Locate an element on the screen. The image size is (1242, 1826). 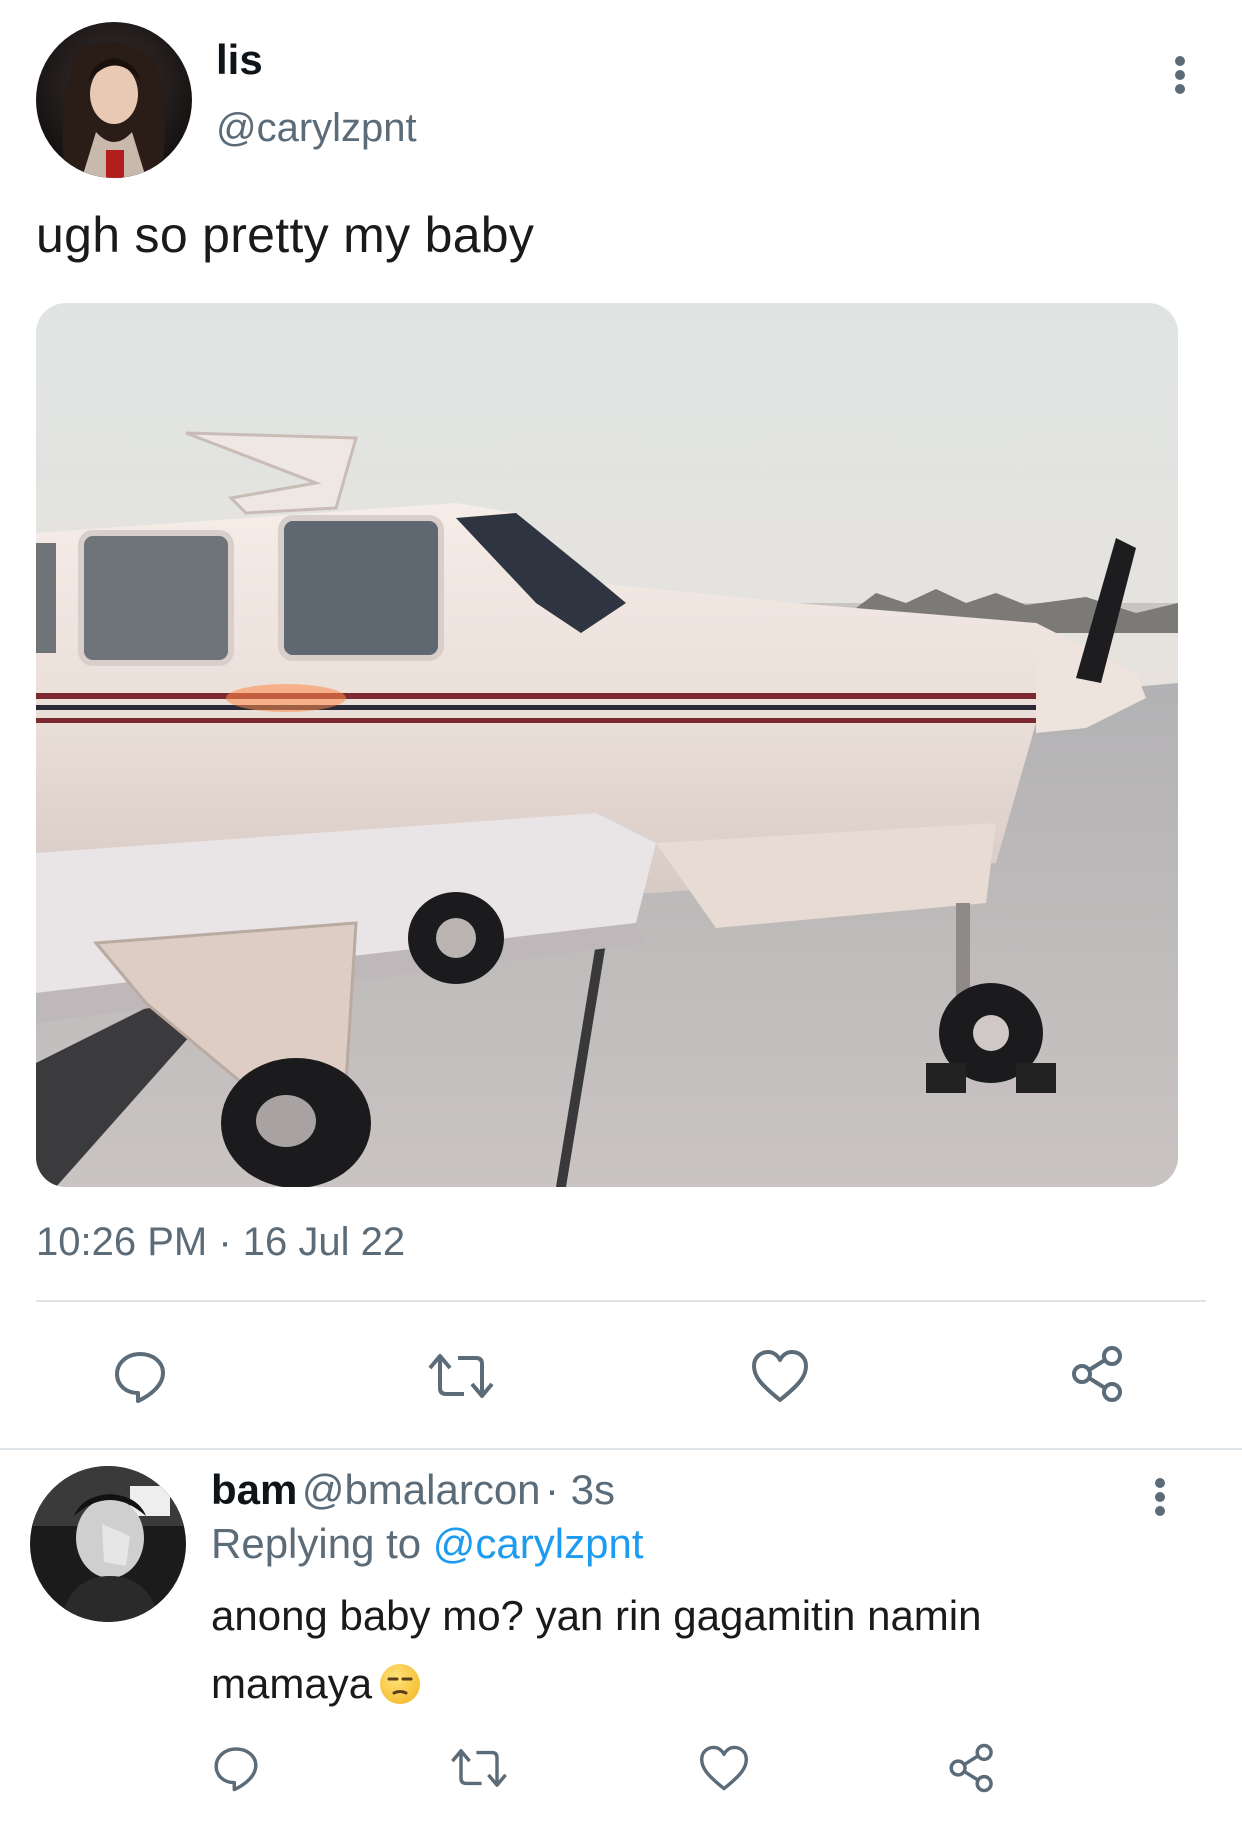
reply-header: bam @bmalarcon · 3s is located at coordinates (413, 1490).